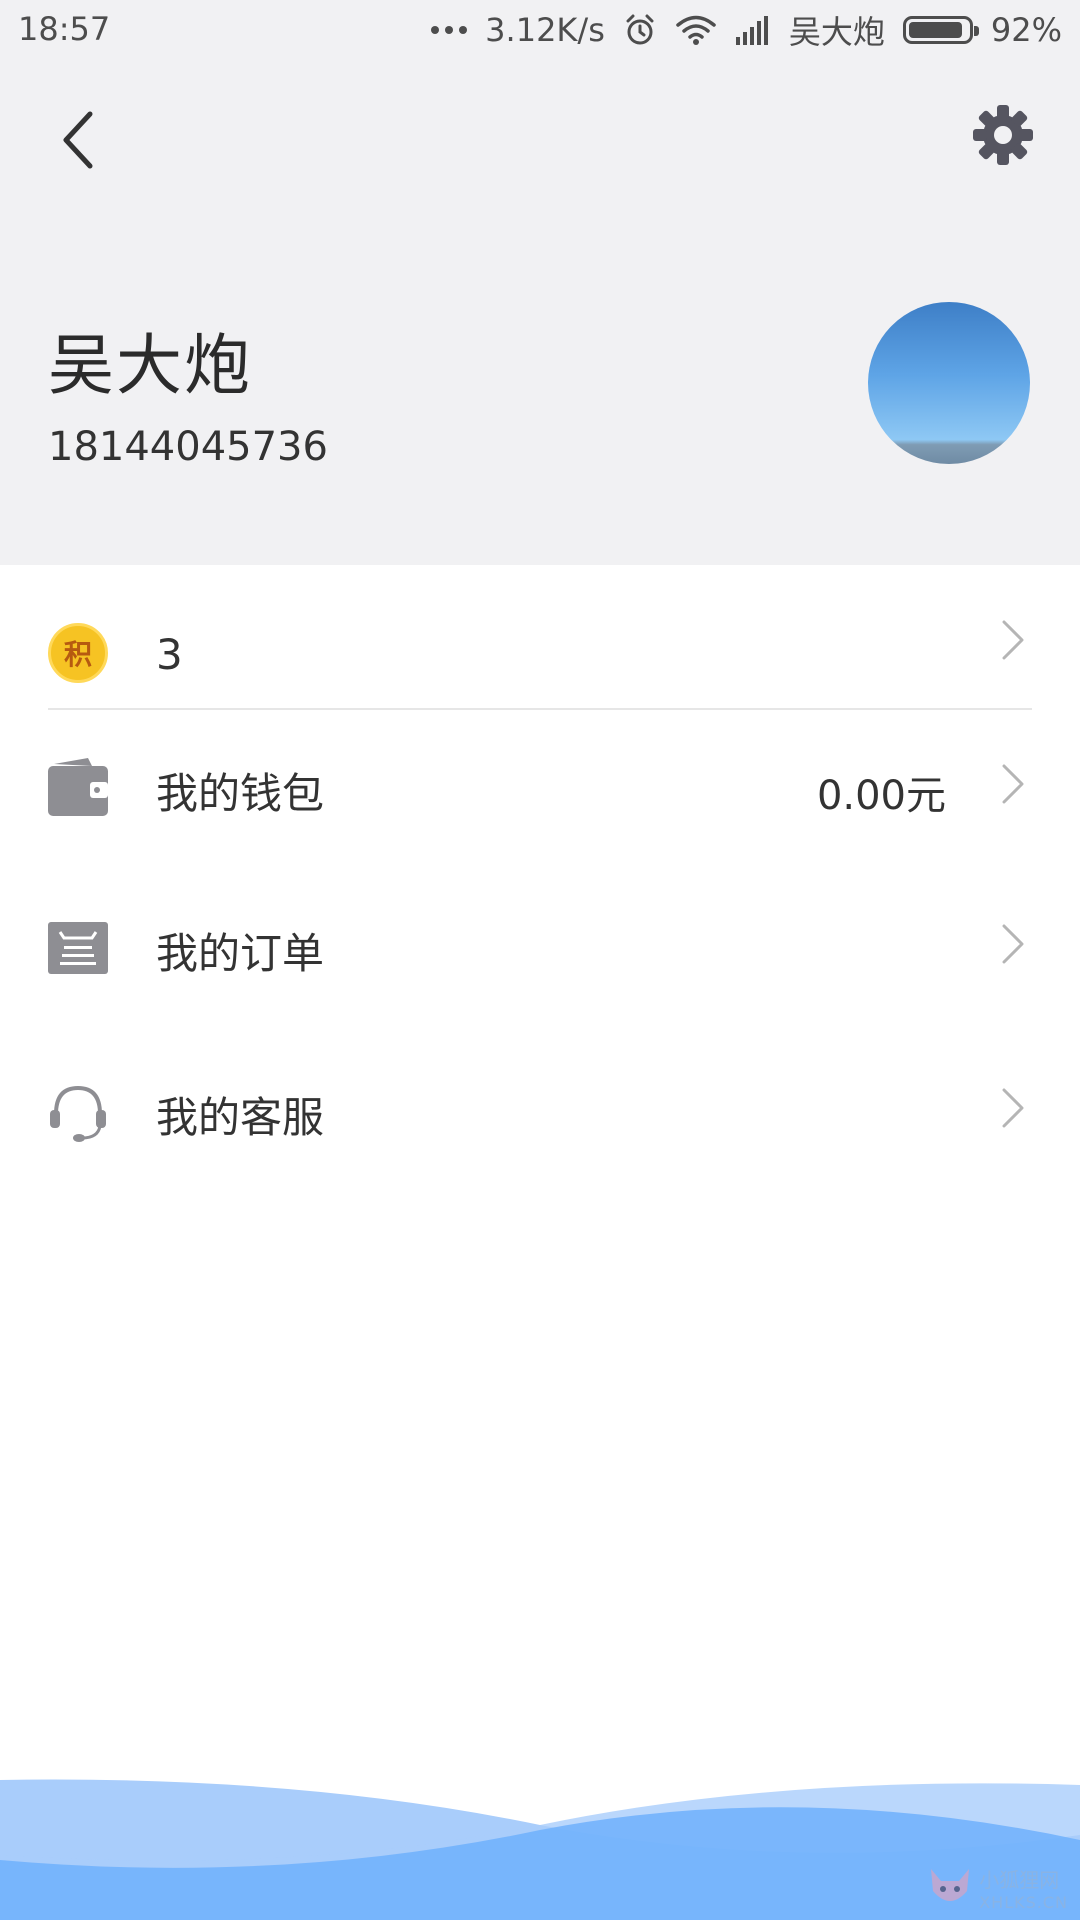 This screenshot has height=1920, width=1080. What do you see at coordinates (540, 943) in the screenshot?
I see `orders-row: 我的订单` at bounding box center [540, 943].